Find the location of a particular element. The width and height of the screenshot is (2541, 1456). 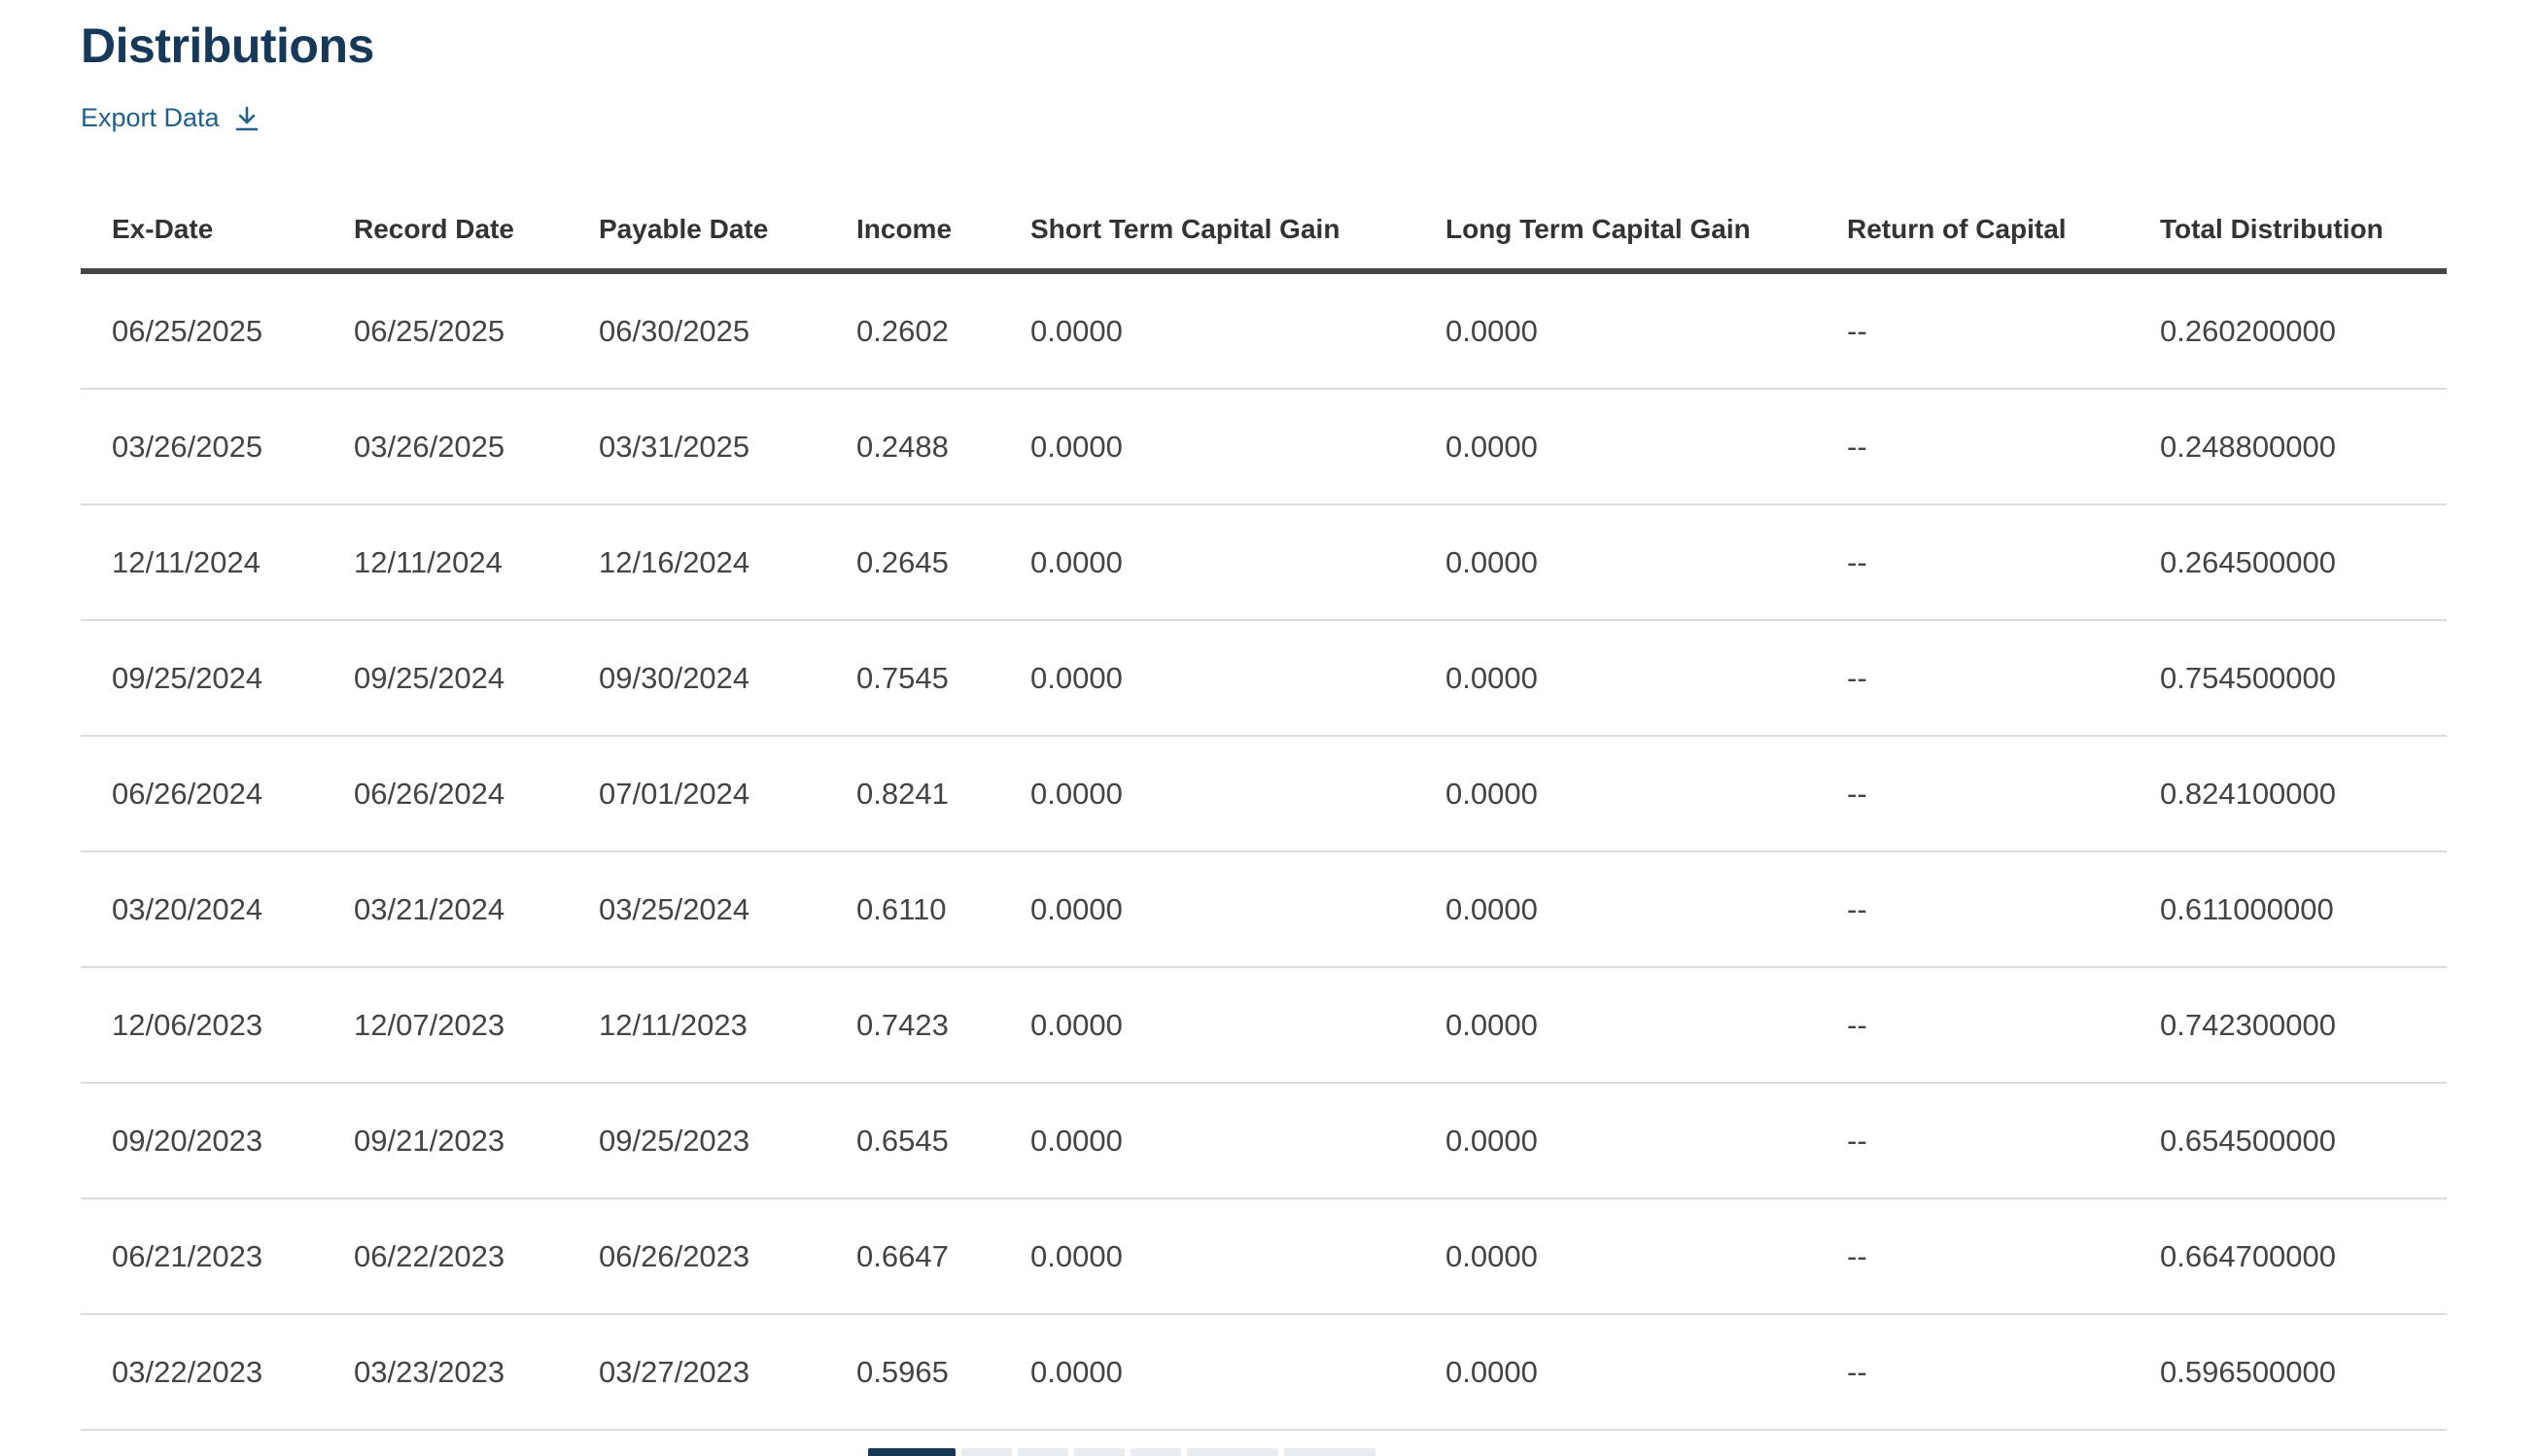

cell-total-distribution: 0.664700000 is located at coordinates (2288, 1256).